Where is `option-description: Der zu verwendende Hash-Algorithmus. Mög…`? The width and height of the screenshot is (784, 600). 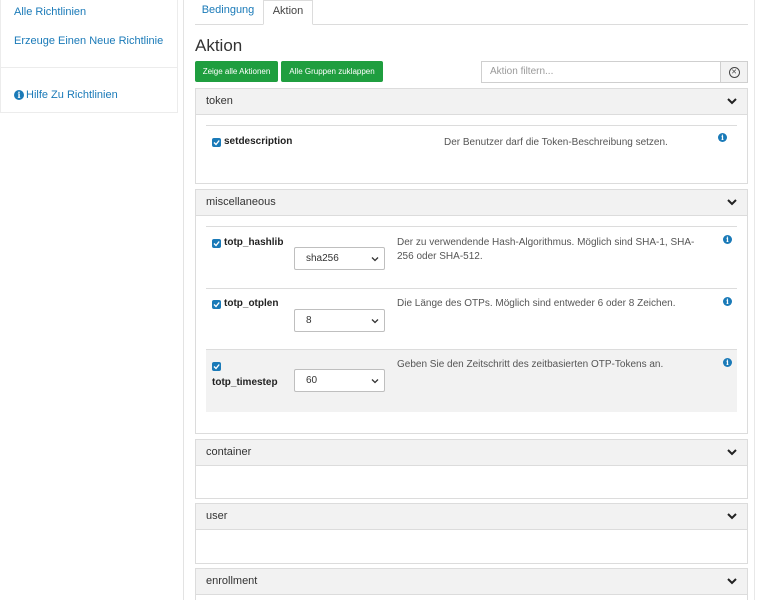
option-description: Der zu verwendende Hash-Algorithmus. Mög… is located at coordinates (546, 249).